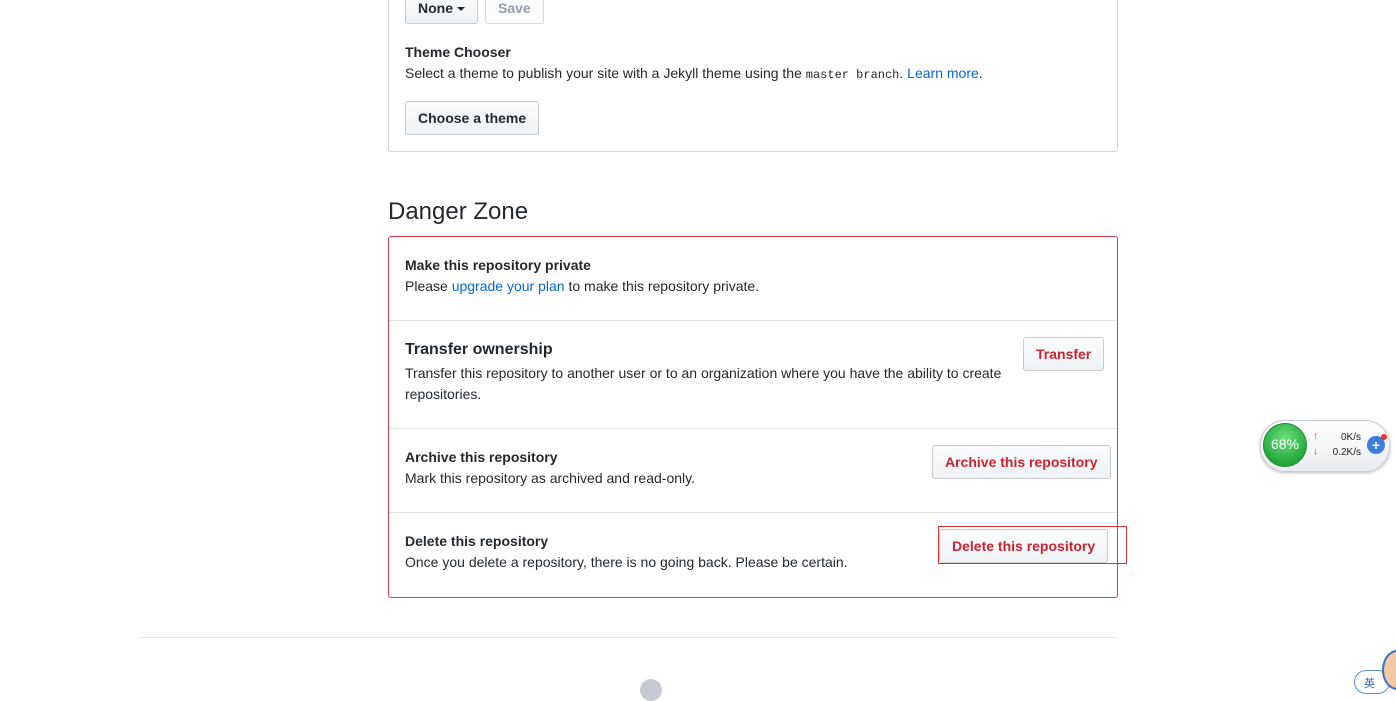 This screenshot has height=701, width=1396. I want to click on private-post: to make this repository private., so click(664, 286).